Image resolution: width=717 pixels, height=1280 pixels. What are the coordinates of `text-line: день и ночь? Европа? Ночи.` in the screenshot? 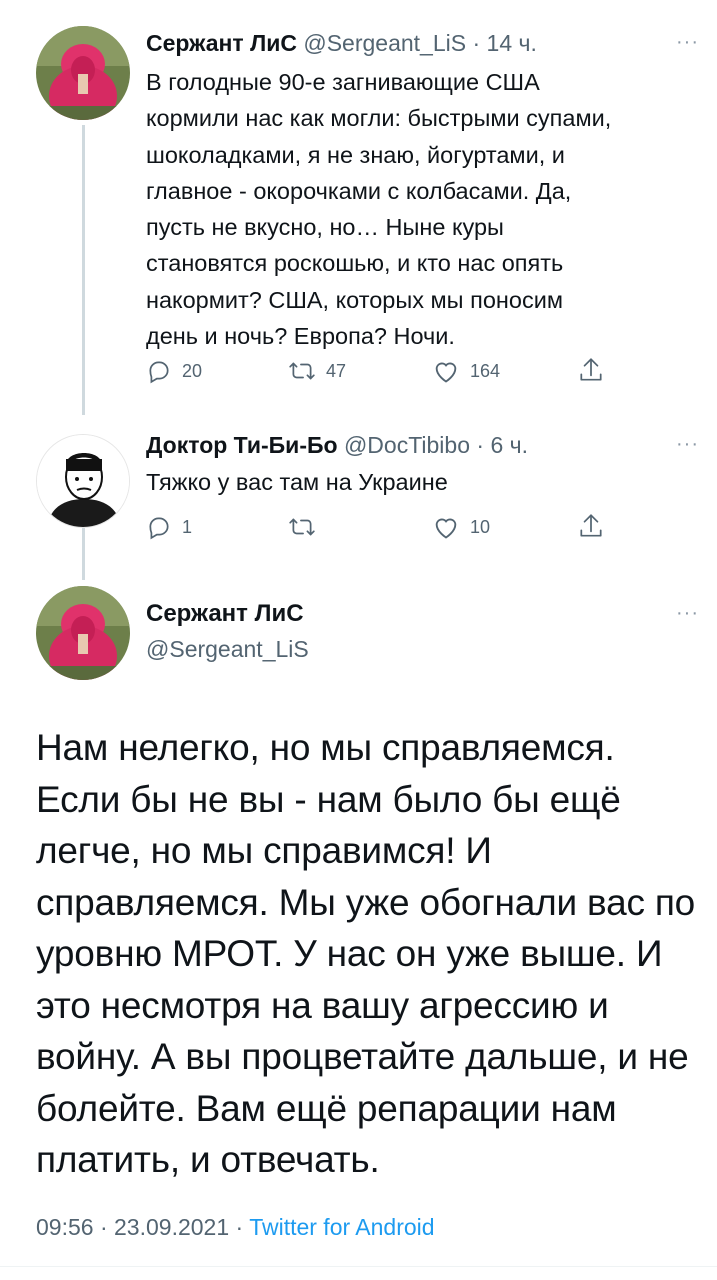 It's located at (300, 336).